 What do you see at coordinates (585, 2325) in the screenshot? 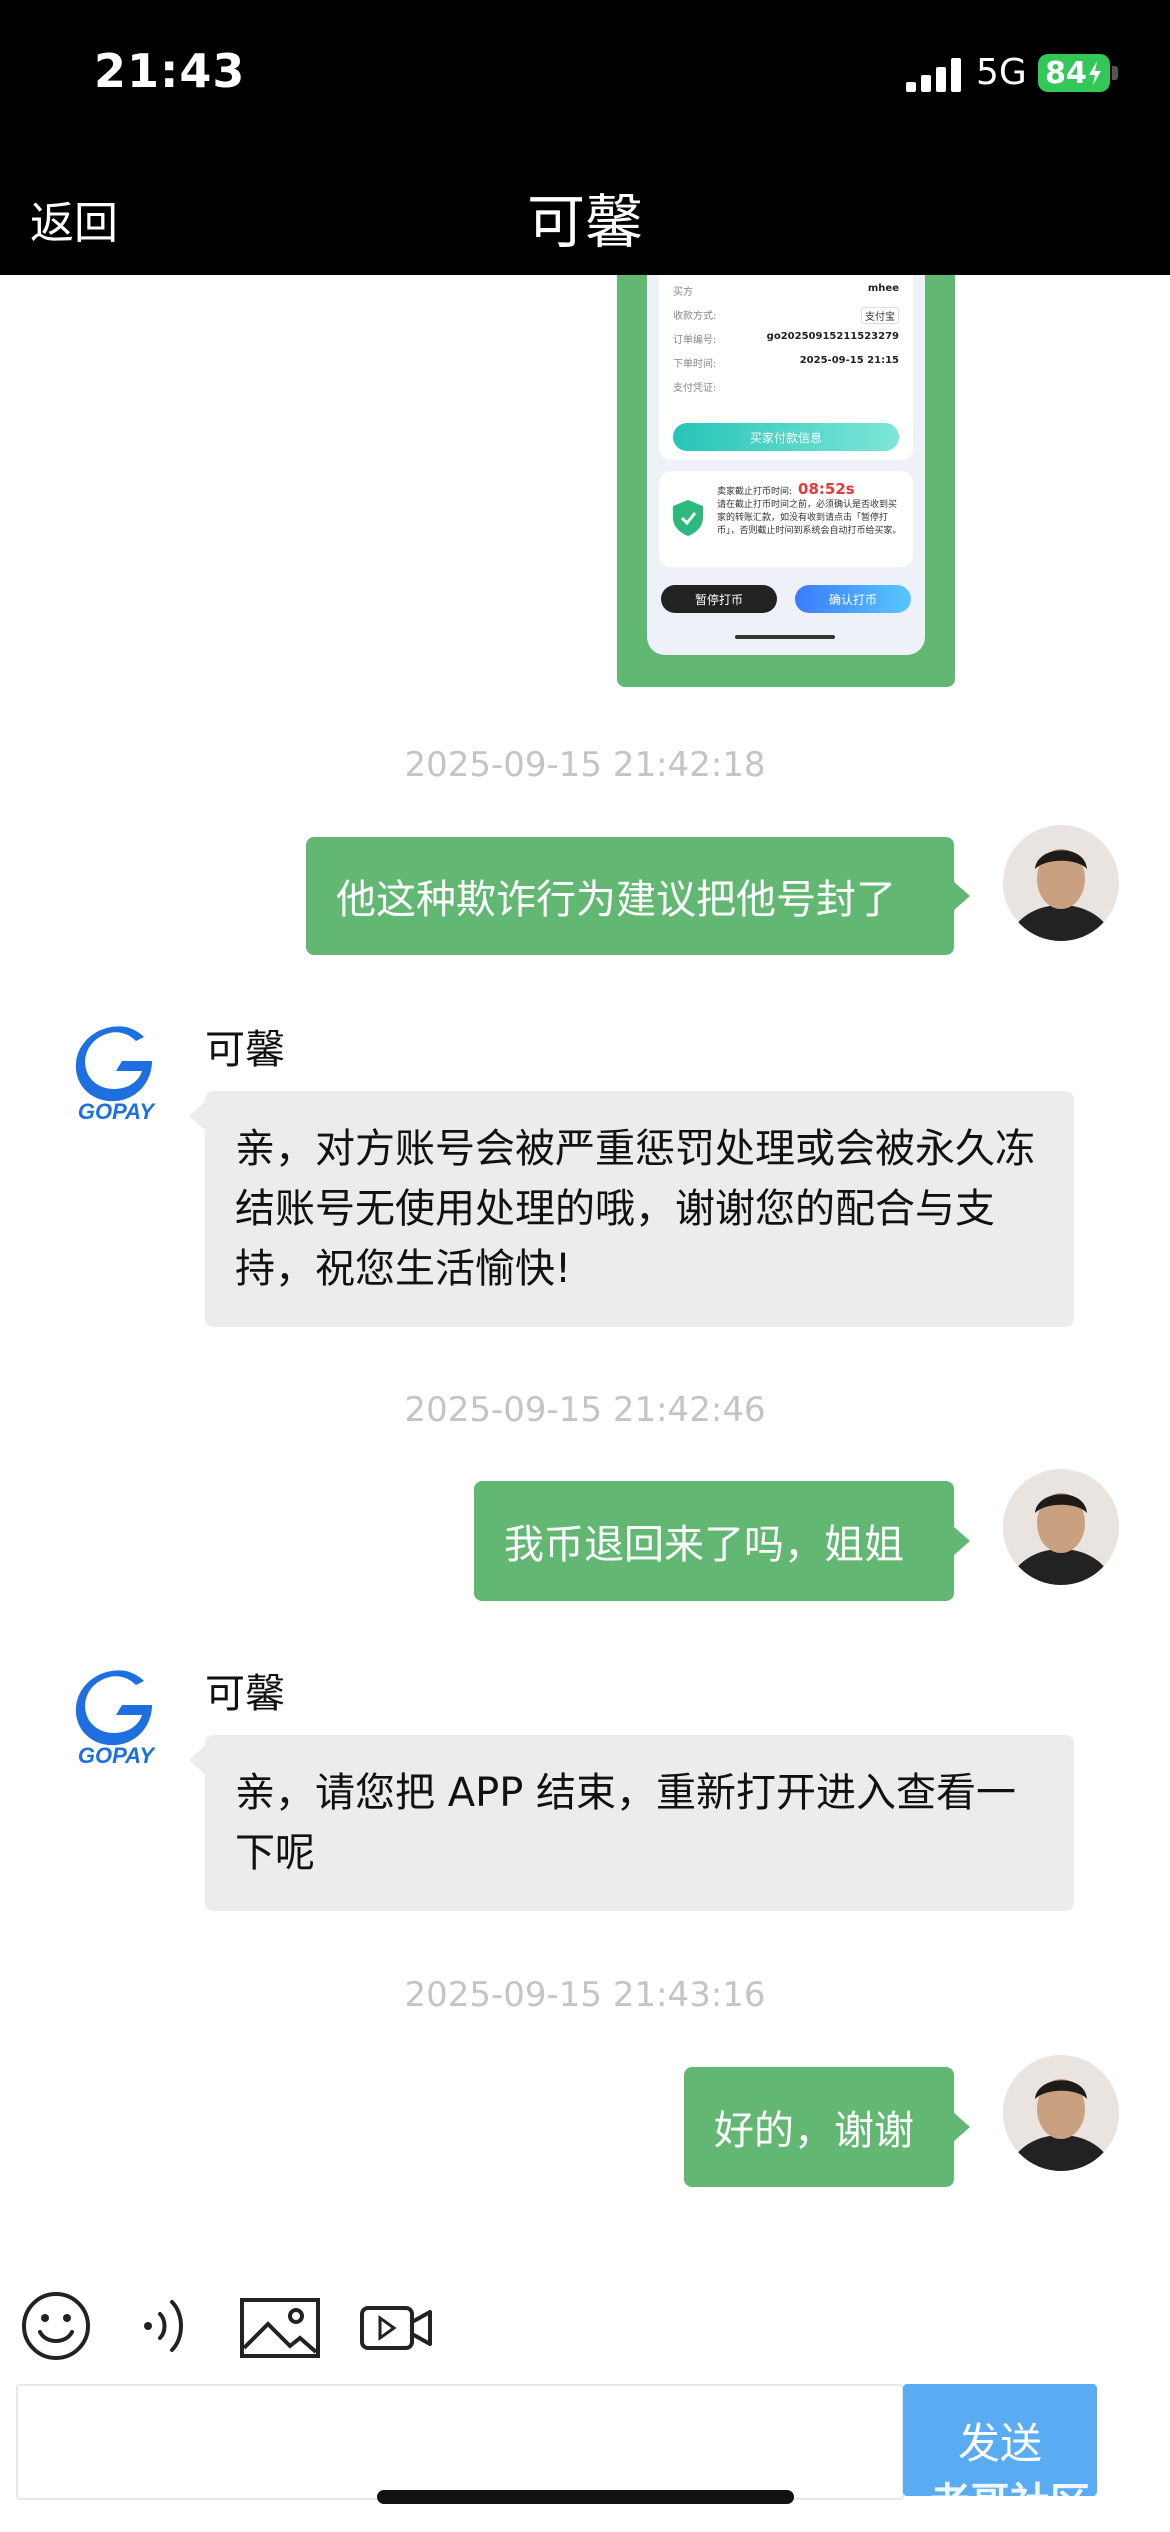
I see `input-toolbar` at bounding box center [585, 2325].